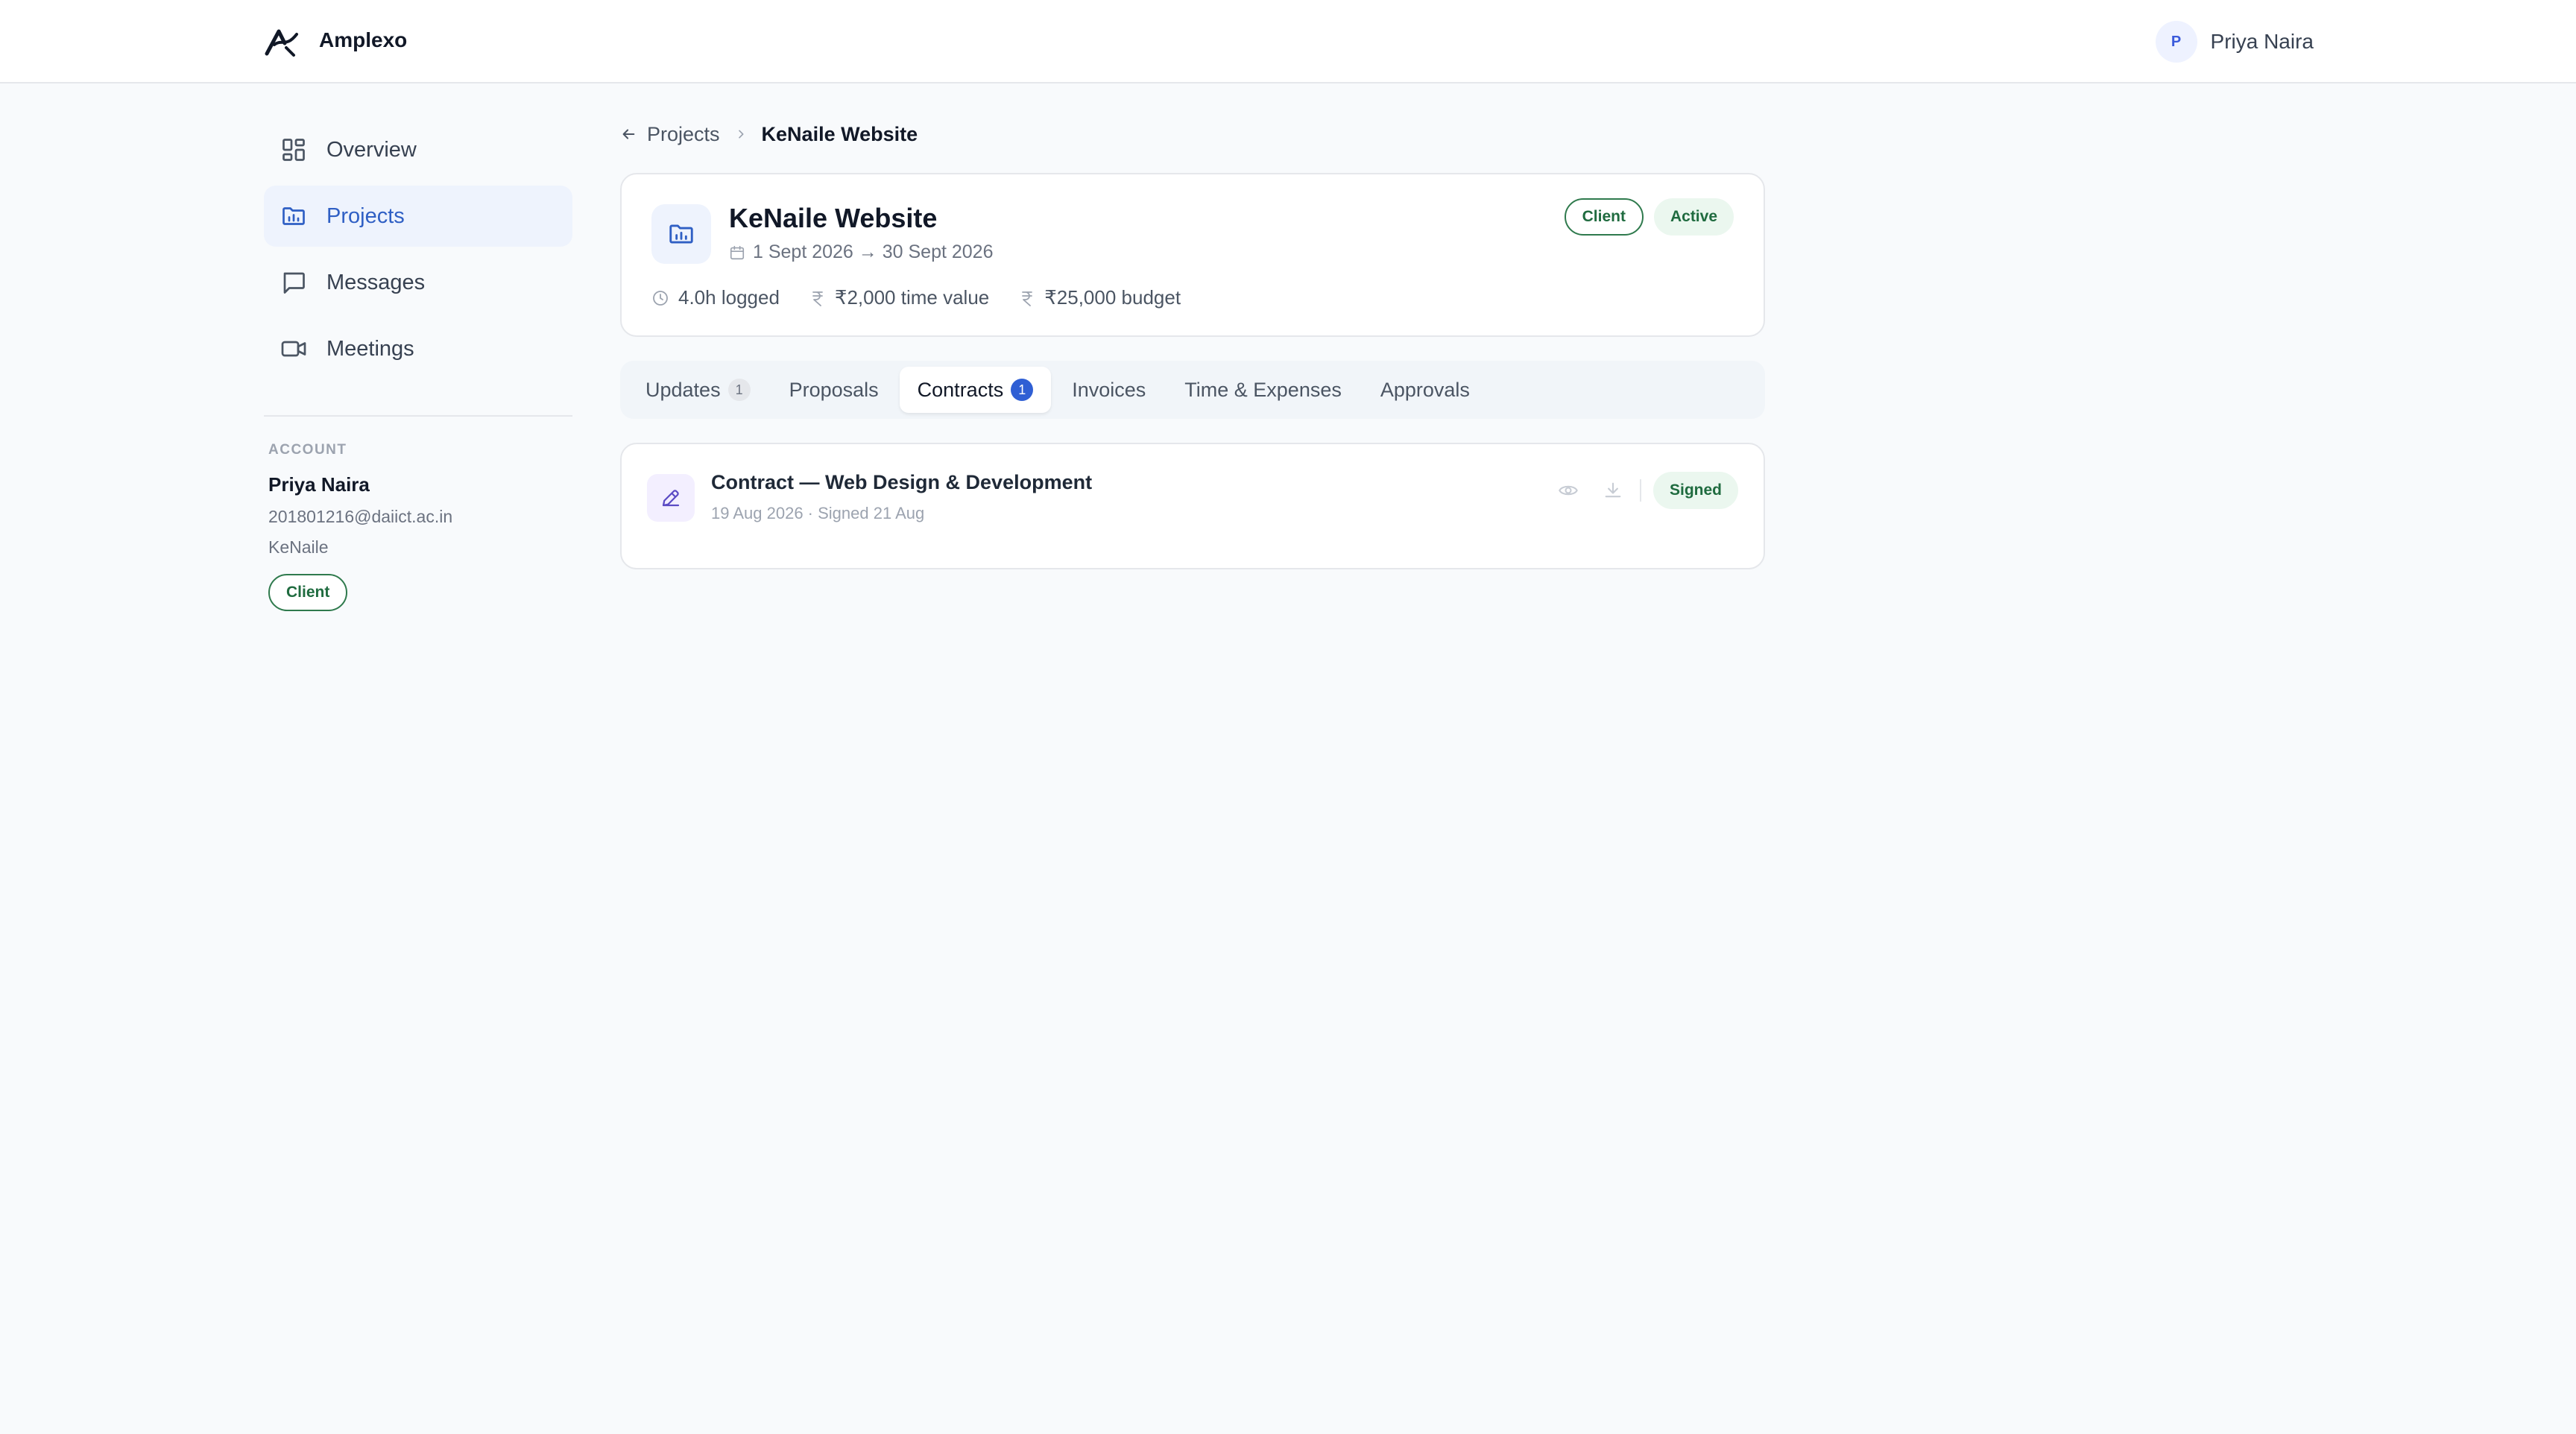 This screenshot has width=2576, height=1434. I want to click on sidebar-item-label: Projects, so click(365, 216).